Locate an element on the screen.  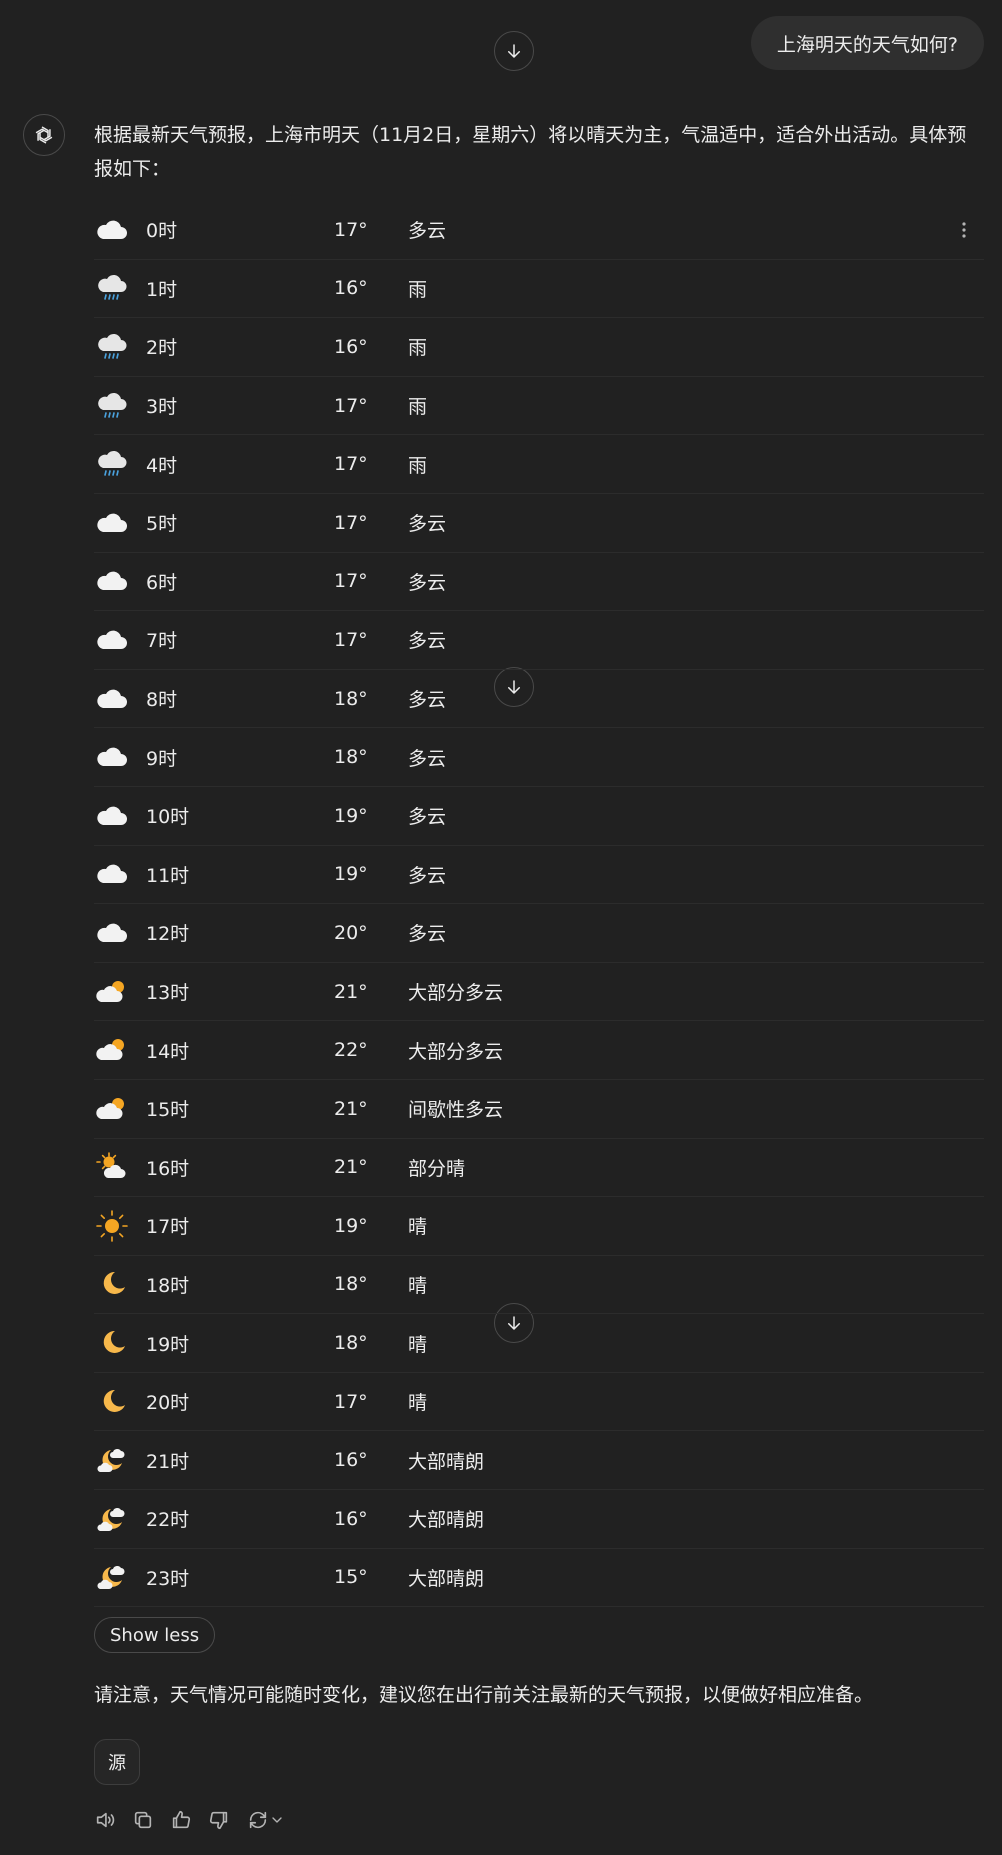
forecast-row: 22时 16° 大部晴朗 is located at coordinates (539, 1519).